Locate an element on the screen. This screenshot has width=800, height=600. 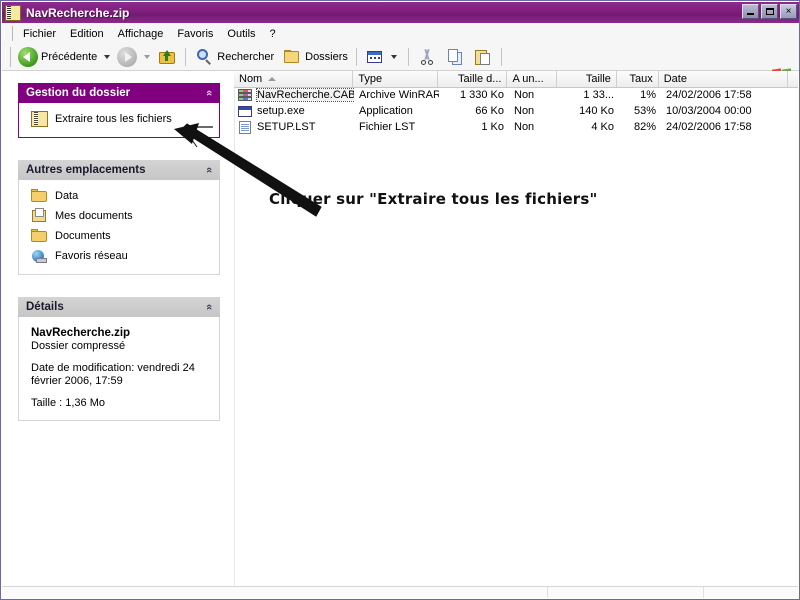
column-label: Date is located at coordinates (675, 79).